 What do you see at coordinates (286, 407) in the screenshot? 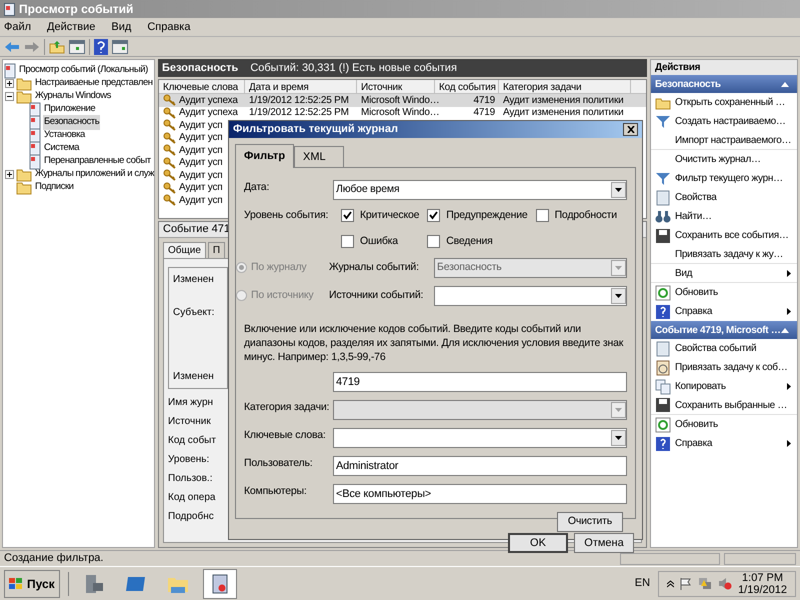
I see `field-label: Категория задачи:` at bounding box center [286, 407].